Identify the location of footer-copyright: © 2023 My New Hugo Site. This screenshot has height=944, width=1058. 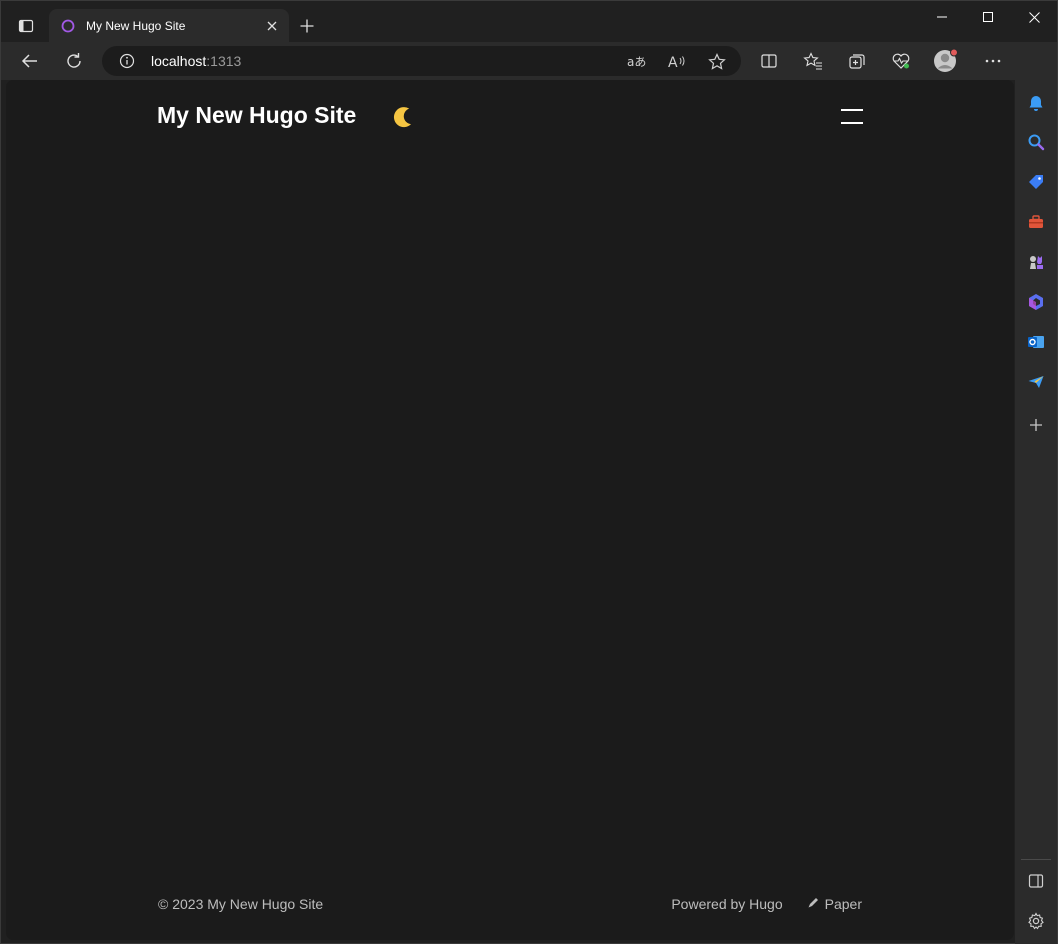
(241, 904).